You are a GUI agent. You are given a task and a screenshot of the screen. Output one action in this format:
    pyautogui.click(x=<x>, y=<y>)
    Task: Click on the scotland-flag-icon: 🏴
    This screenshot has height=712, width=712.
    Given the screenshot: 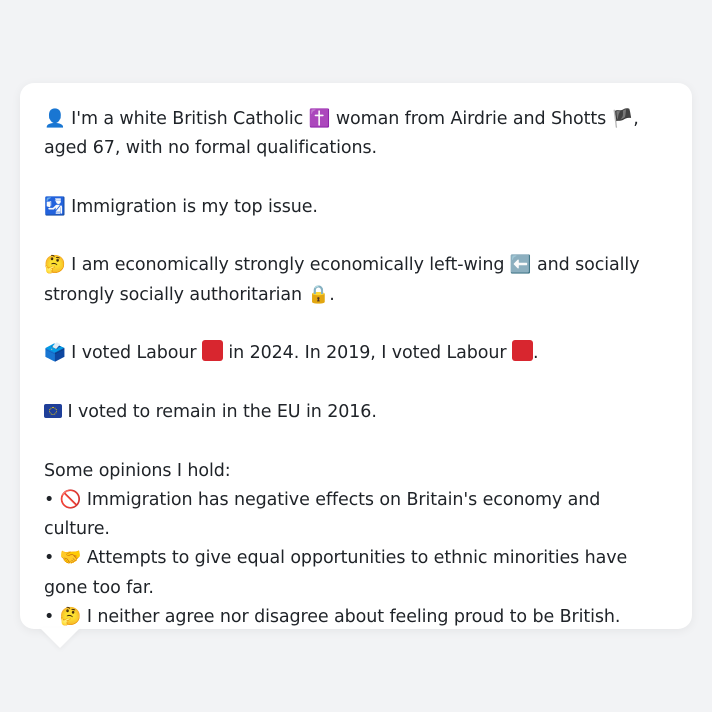 What is the action you would take?
    pyautogui.click(x=622, y=119)
    